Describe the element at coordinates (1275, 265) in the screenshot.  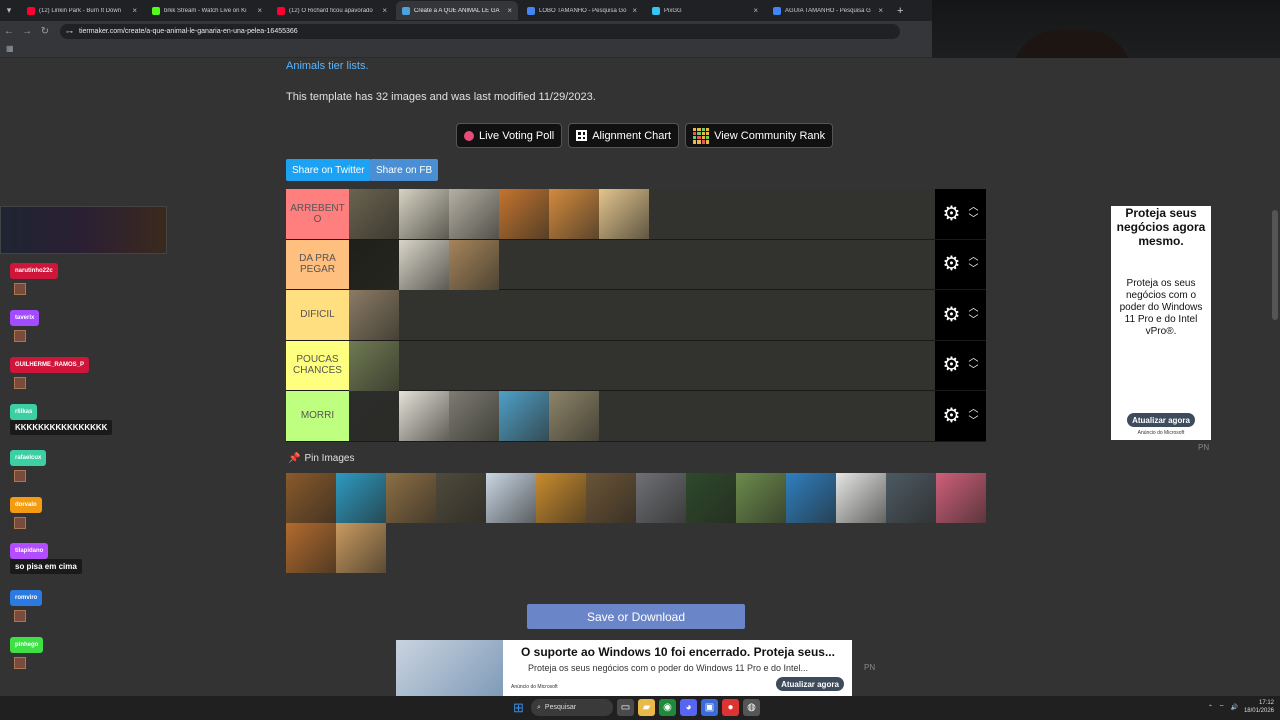
I see `scrollbar` at that location.